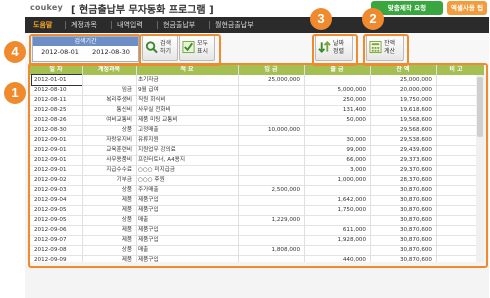 The image size is (490, 298). What do you see at coordinates (142, 10) in the screenshot?
I see `app-title: [ 현금출납부 무자동화 프로그램 ]` at bounding box center [142, 10].